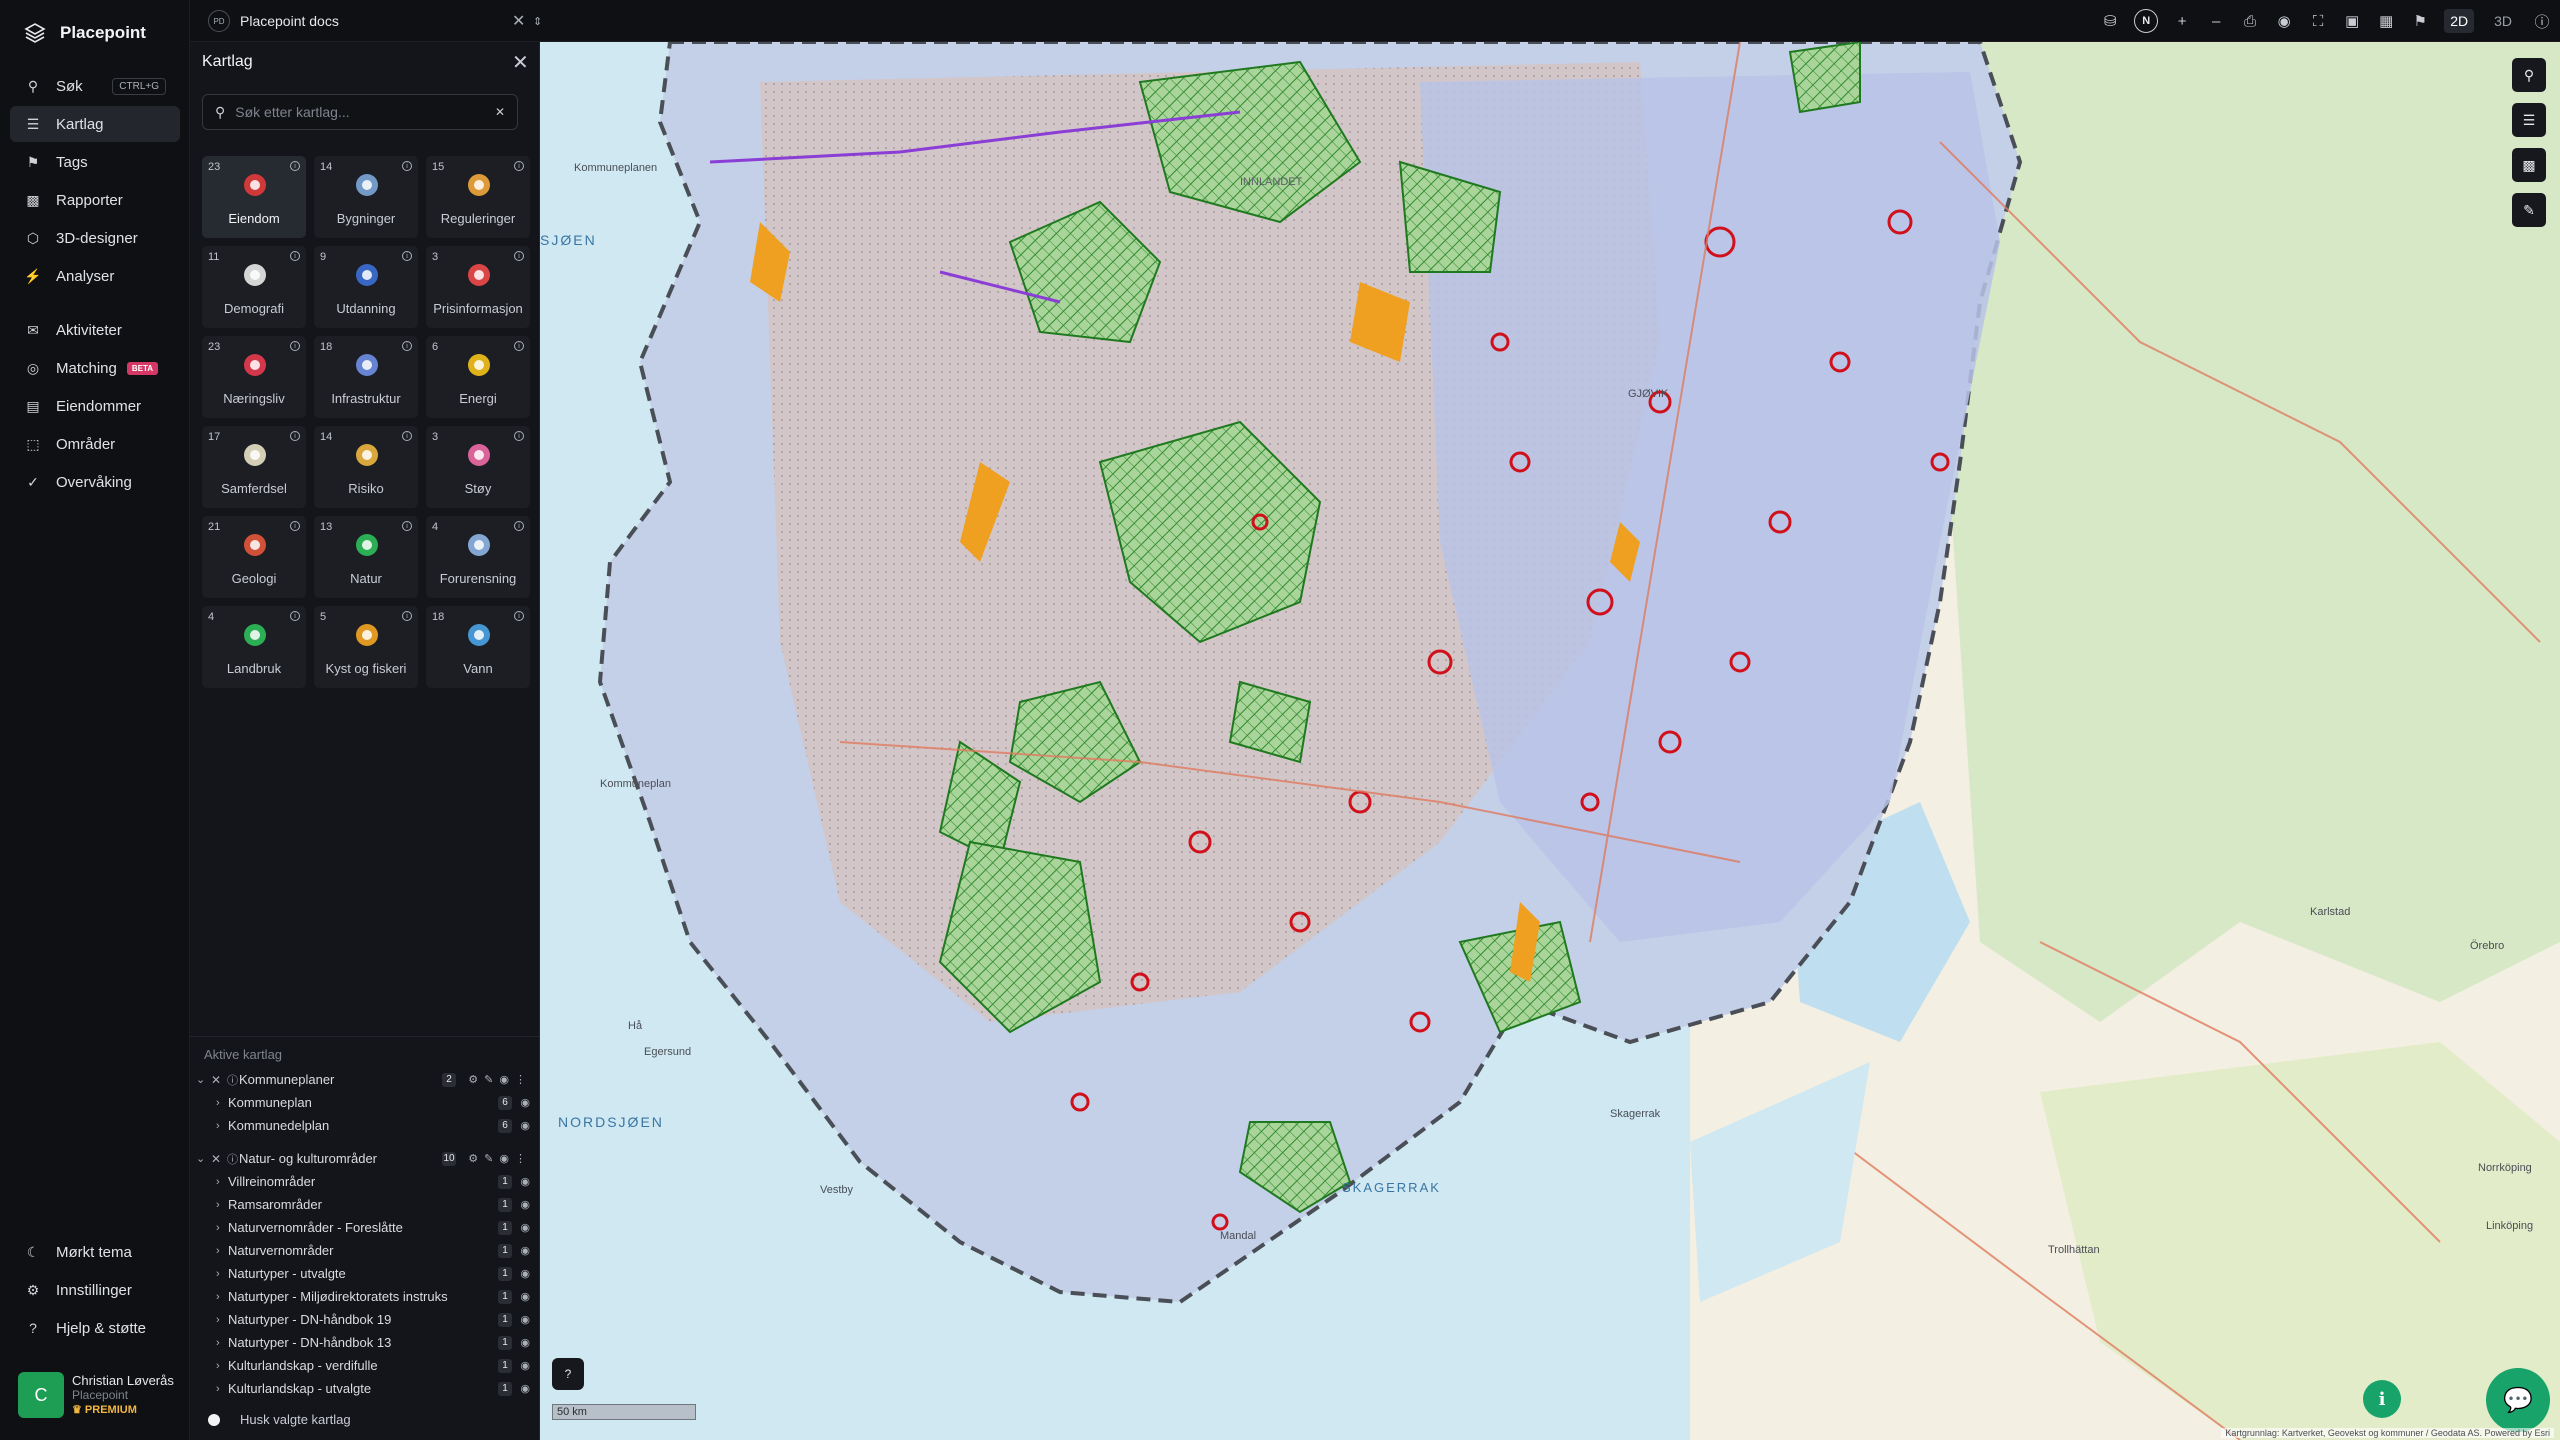  Describe the element at coordinates (2382, 1399) in the screenshot. I see `info-button: i` at that location.